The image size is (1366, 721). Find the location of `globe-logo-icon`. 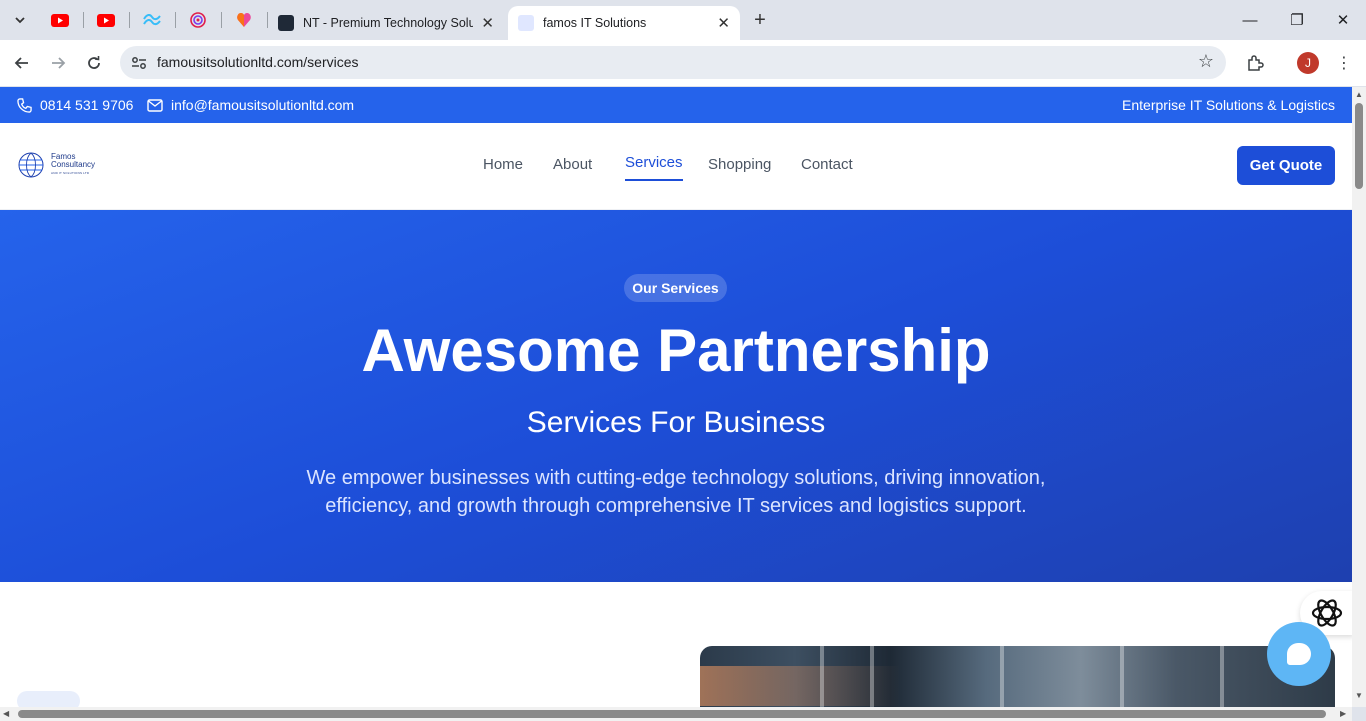

globe-logo-icon is located at coordinates (31, 165).